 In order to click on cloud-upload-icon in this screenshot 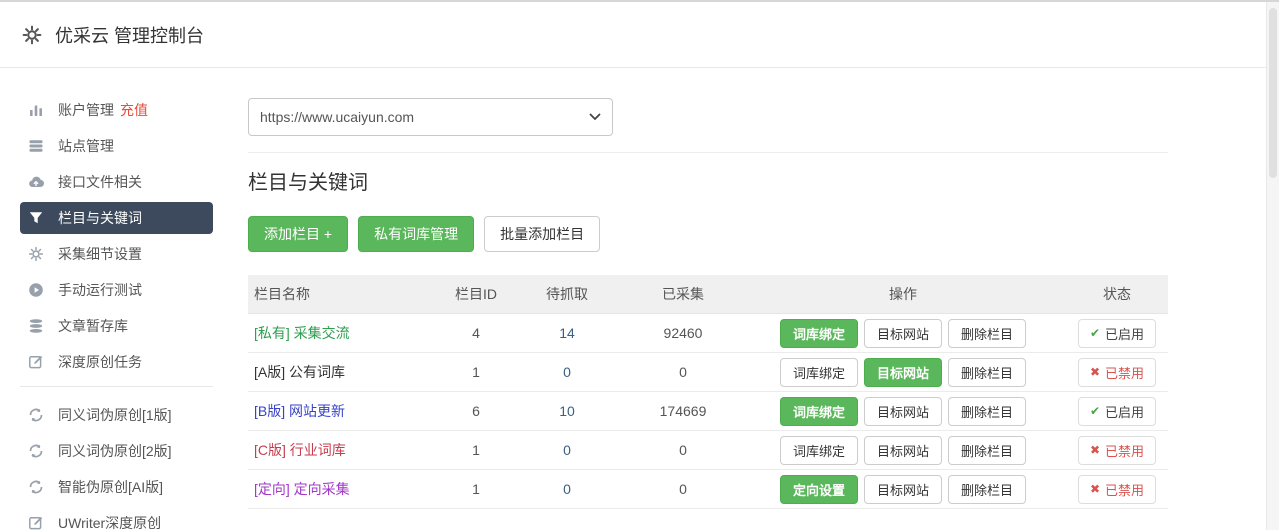, I will do `click(36, 182)`.